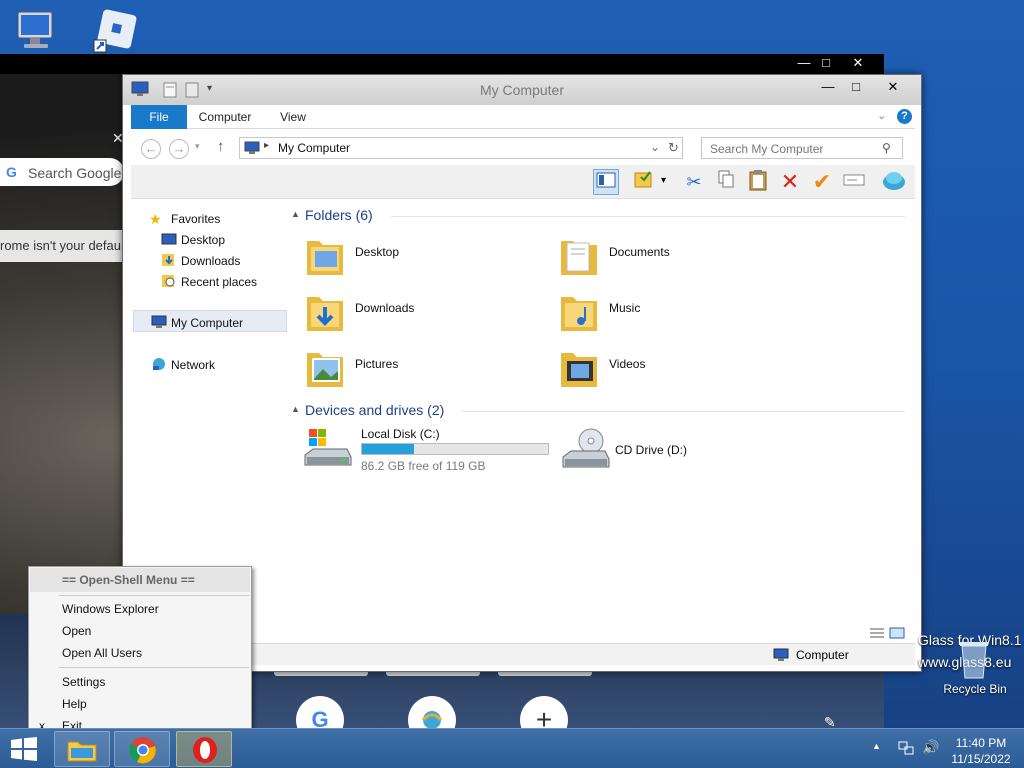  What do you see at coordinates (624, 308) in the screenshot?
I see `folder-music-label: Music` at bounding box center [624, 308].